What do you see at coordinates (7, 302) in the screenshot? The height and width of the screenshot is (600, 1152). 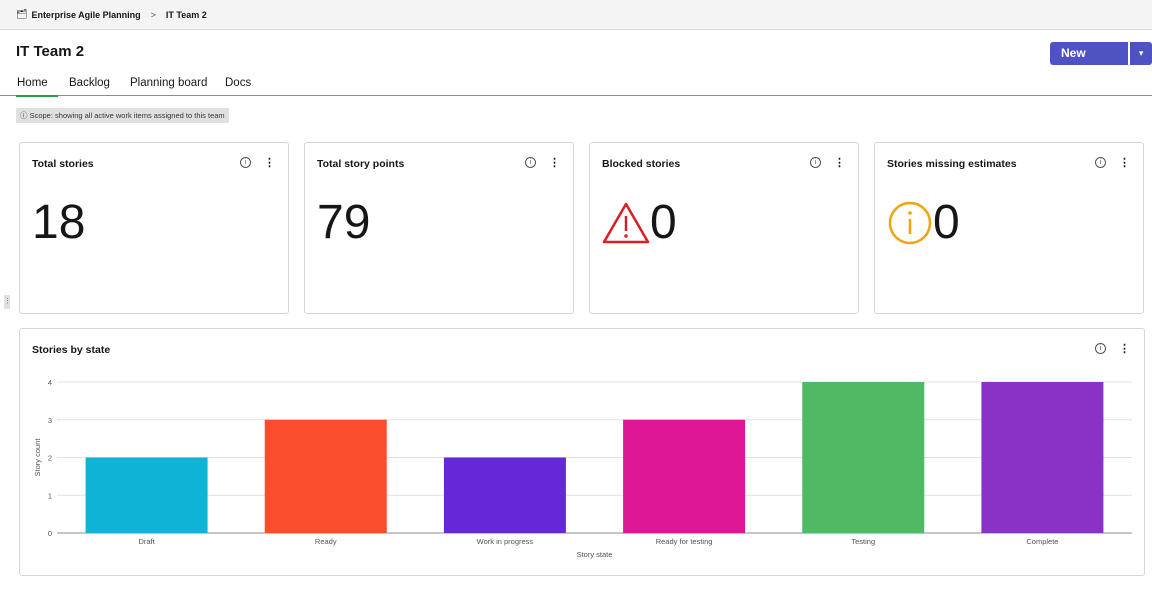 I see `side-panel-handle: ⋮` at bounding box center [7, 302].